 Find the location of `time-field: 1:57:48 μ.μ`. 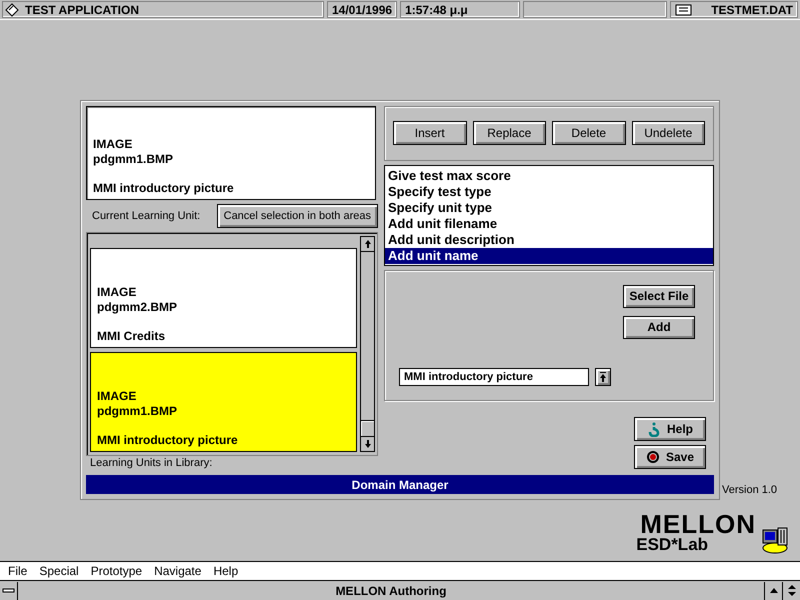

time-field: 1:57:48 μ.μ is located at coordinates (460, 9).